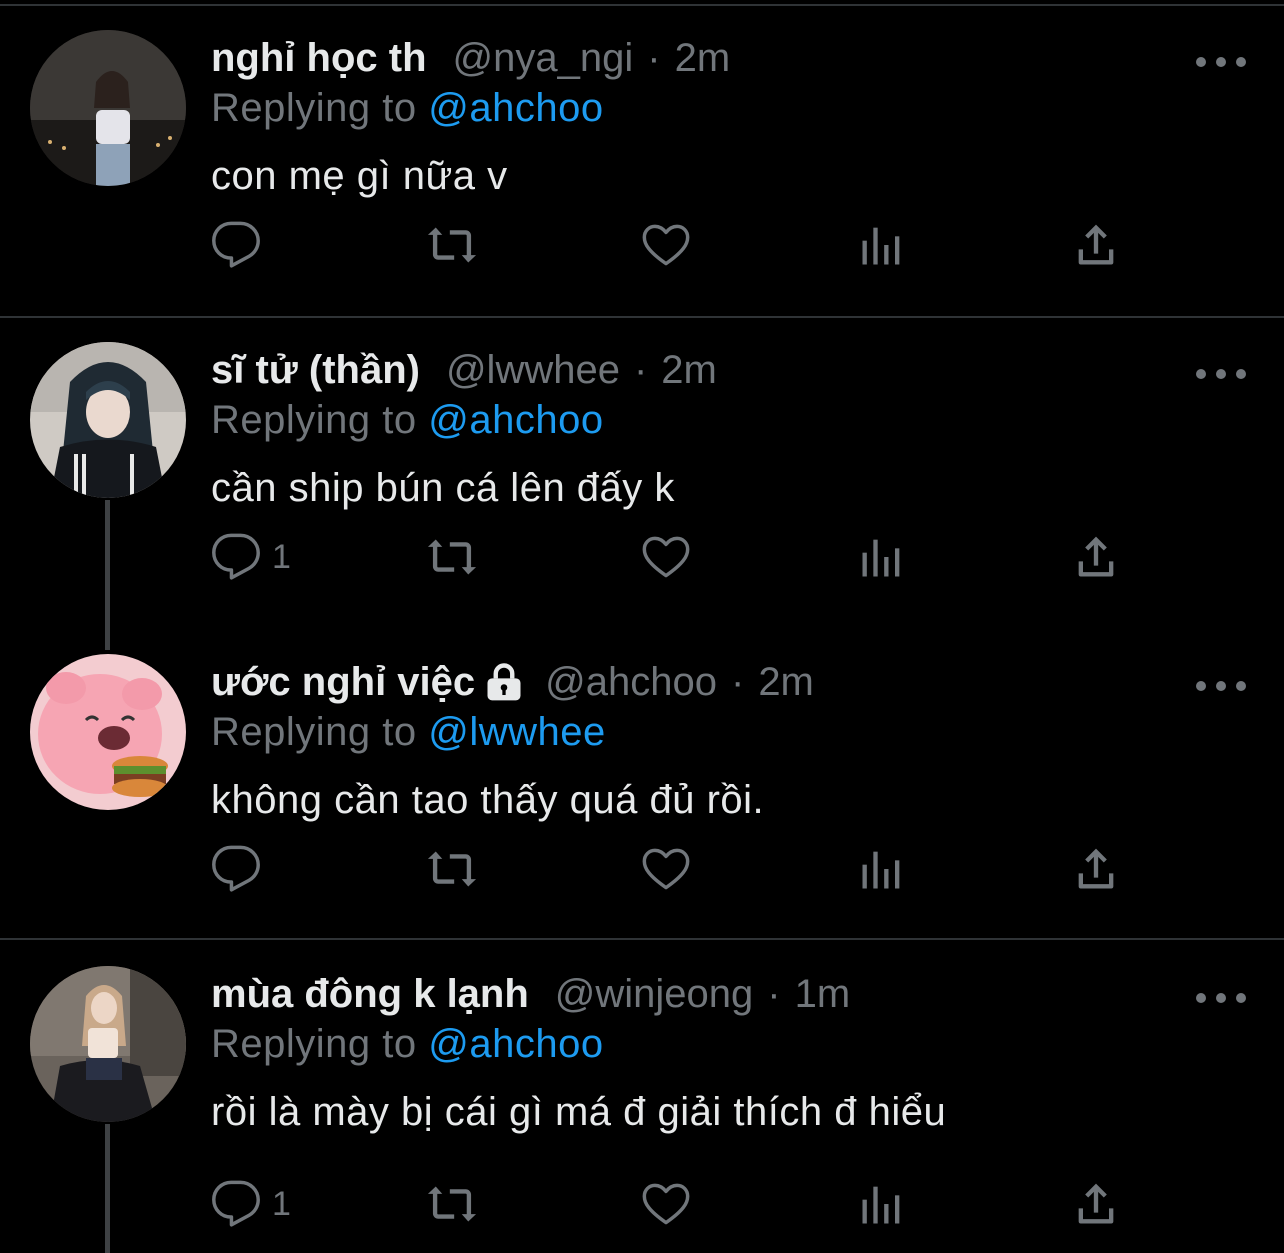 The height and width of the screenshot is (1253, 1284). Describe the element at coordinates (654, 994) in the screenshot. I see `handle: @winjeong` at that location.